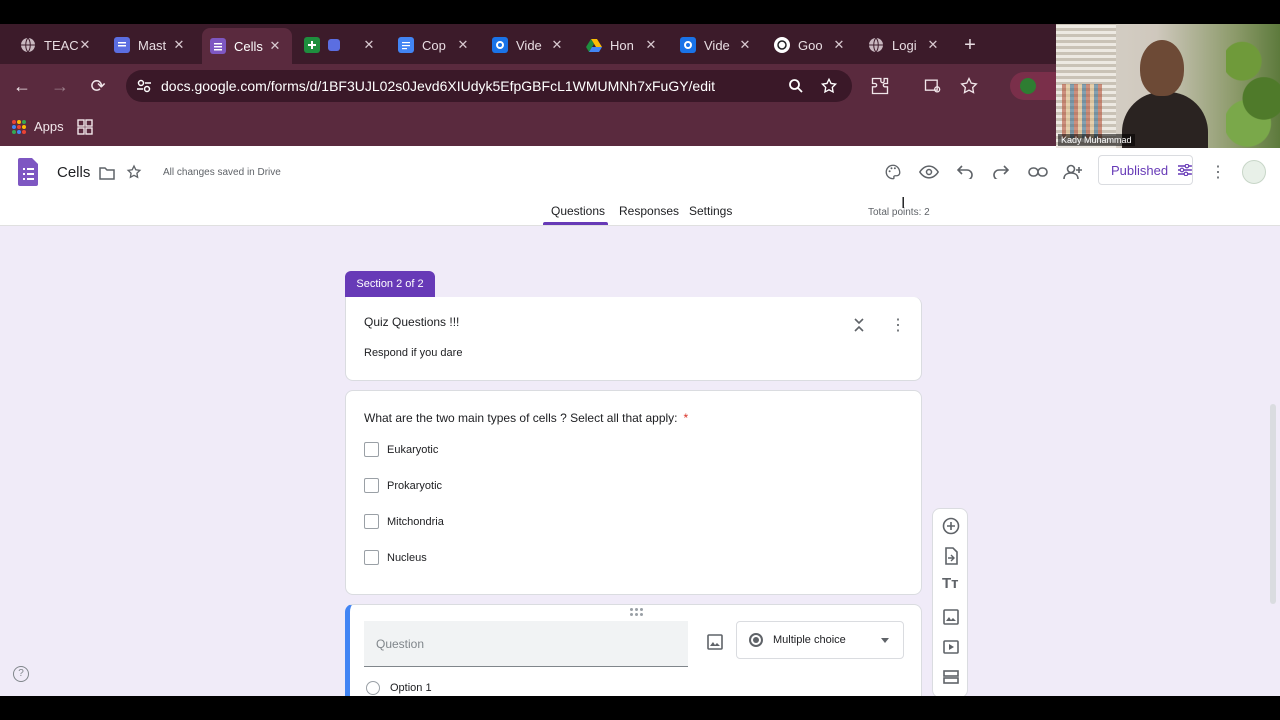 Image resolution: width=1280 pixels, height=720 pixels. What do you see at coordinates (880, 86) in the screenshot?
I see `extensions-icon` at bounding box center [880, 86].